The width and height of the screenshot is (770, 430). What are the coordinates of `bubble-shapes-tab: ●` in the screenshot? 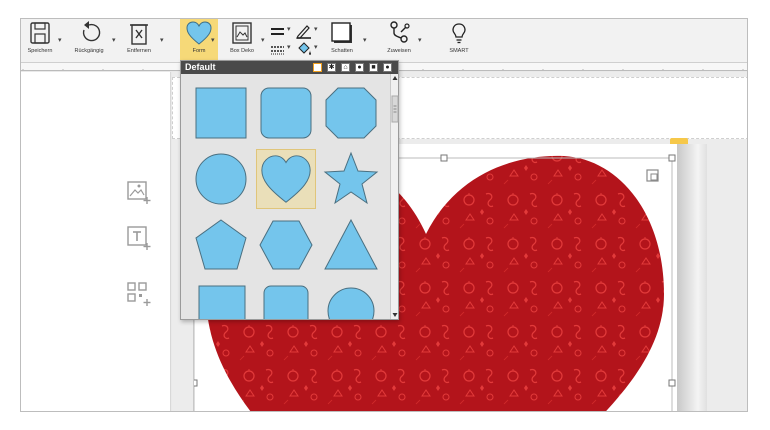 It's located at (359, 67).